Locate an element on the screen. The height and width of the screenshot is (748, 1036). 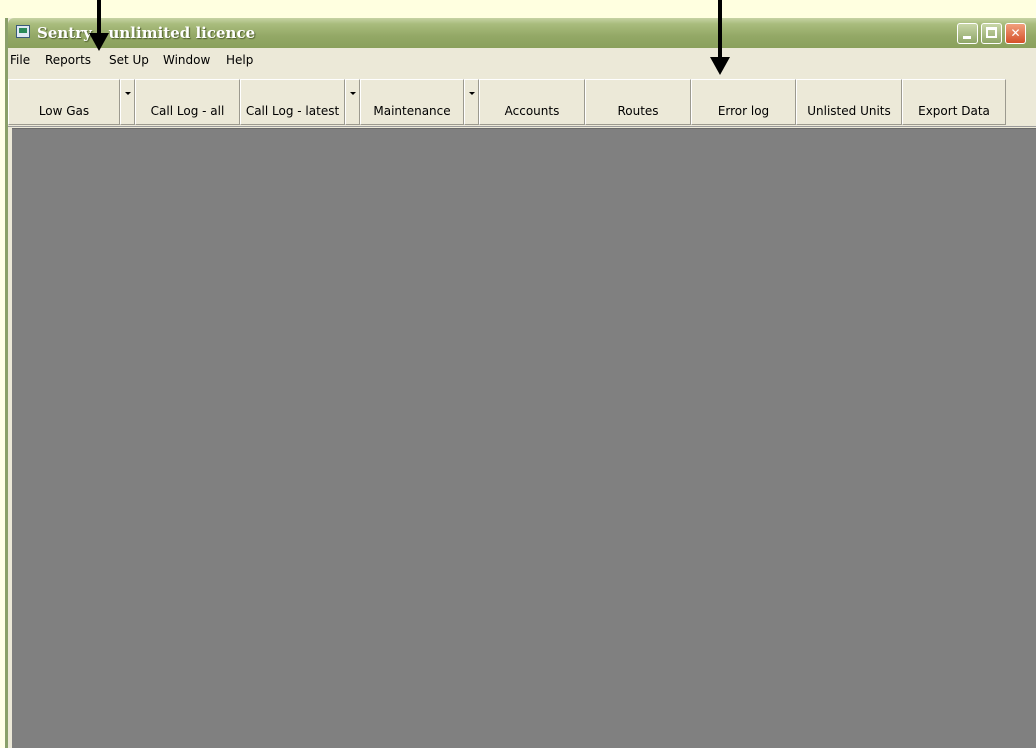
low-gas-label: Low Gas is located at coordinates (64, 111).